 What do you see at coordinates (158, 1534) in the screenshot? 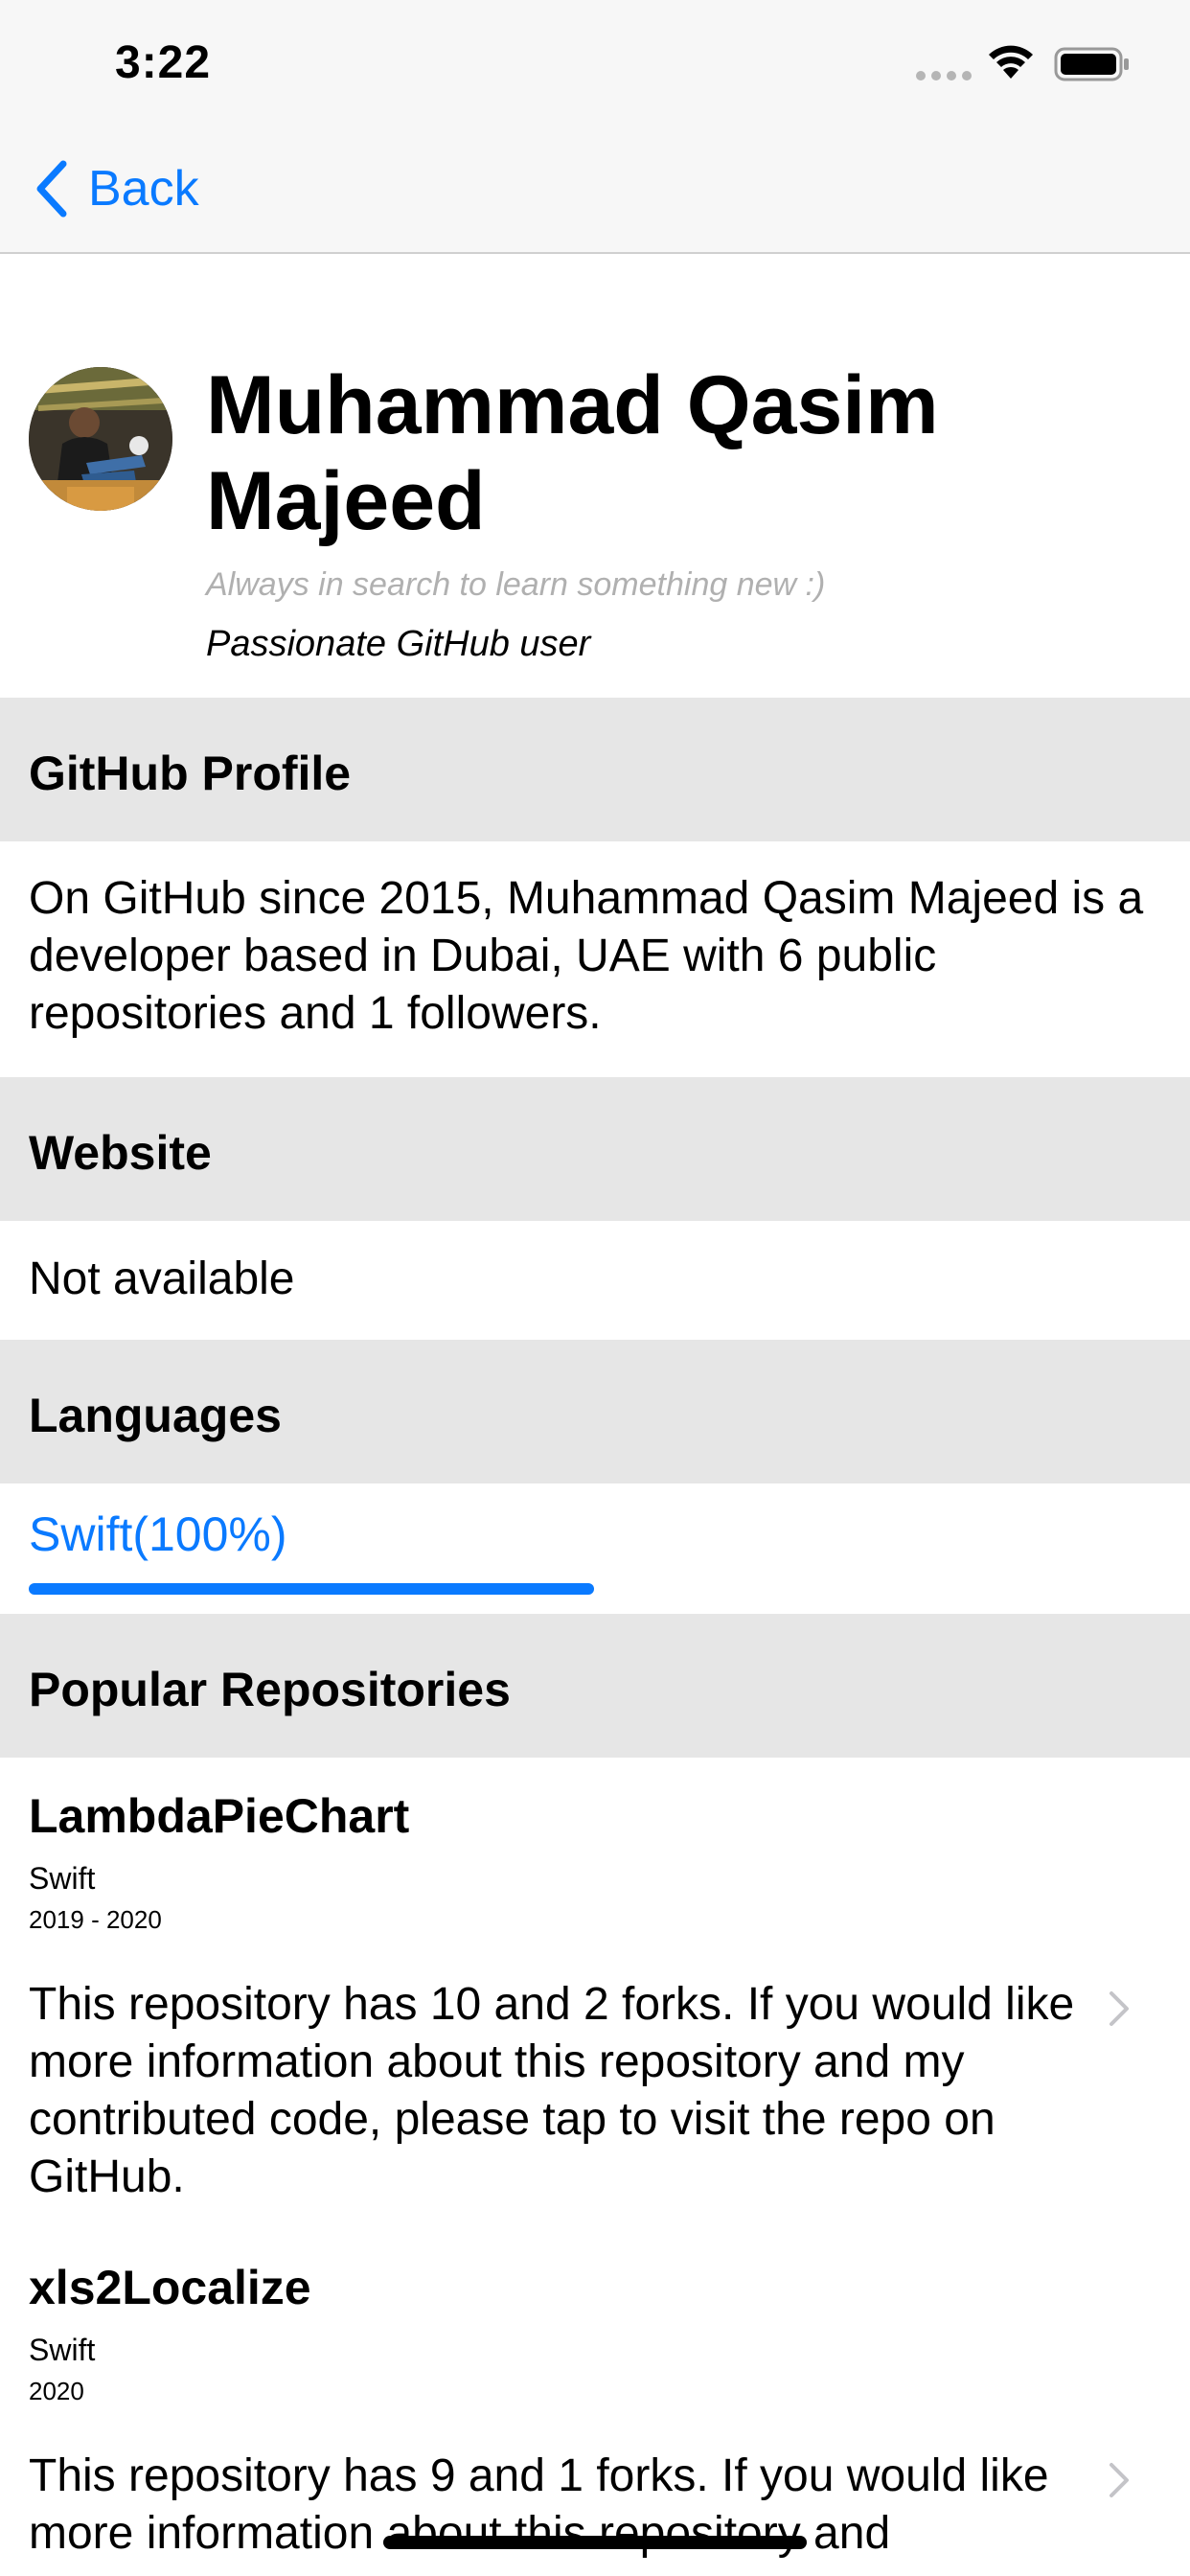
I see `language-label: Swift(100%)` at bounding box center [158, 1534].